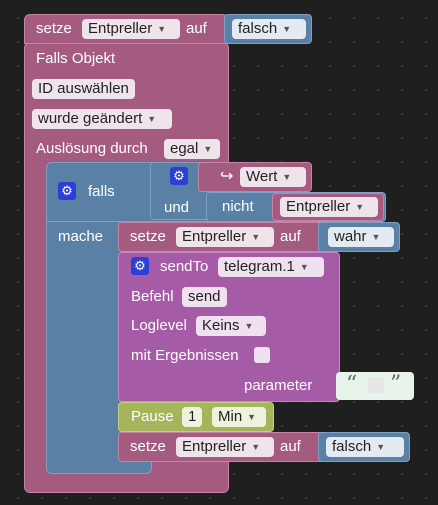 Image resolution: width=438 pixels, height=505 pixels. Describe the element at coordinates (238, 206) in the screenshot. I see `nicht-label: nicht` at that location.